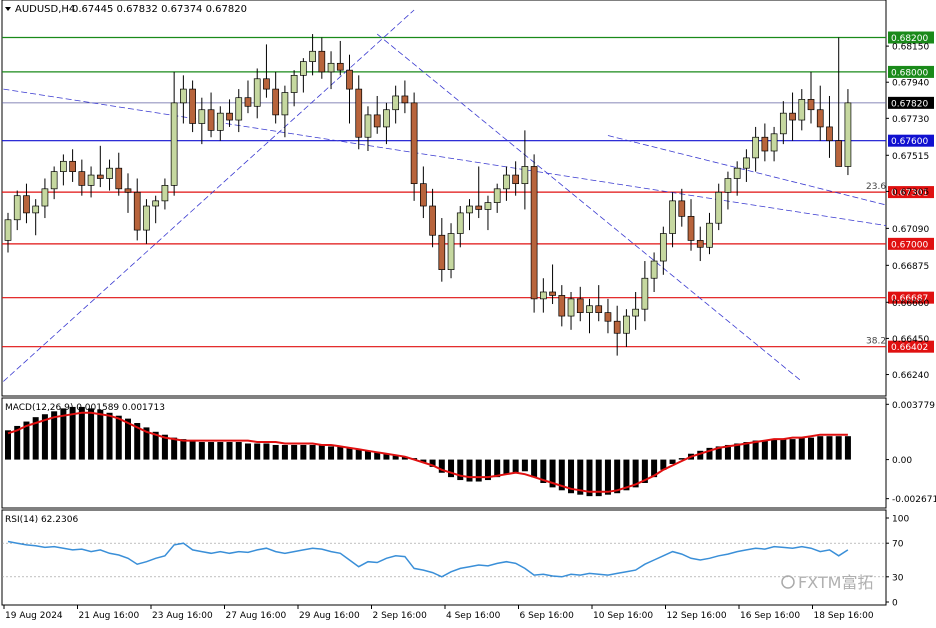  What do you see at coordinates (898, 545) in the screenshot?
I see `rsi-tick-label-1: 70` at bounding box center [898, 545].